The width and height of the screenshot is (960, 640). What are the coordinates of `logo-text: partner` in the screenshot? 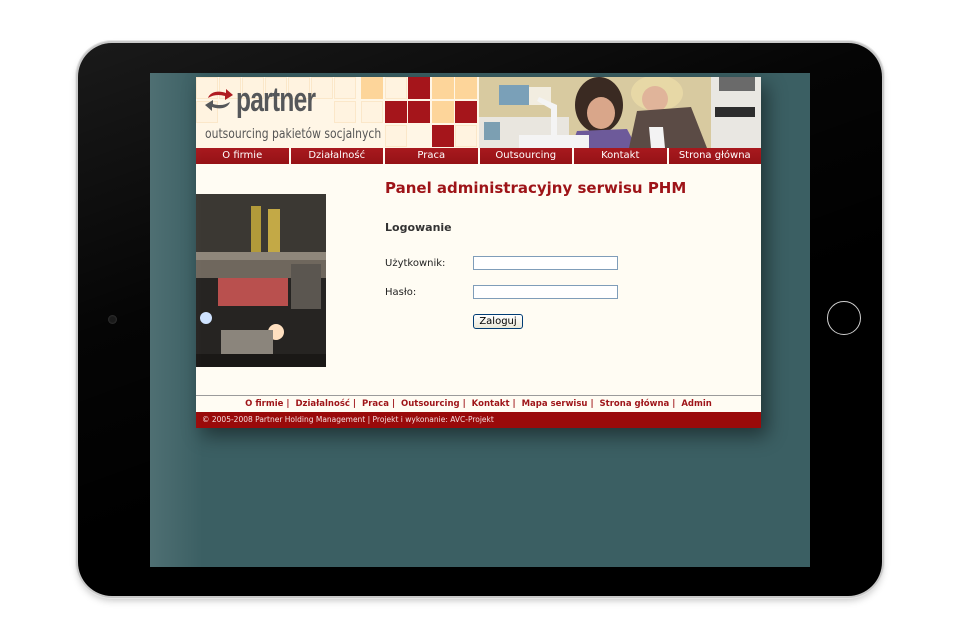 It's located at (276, 100).